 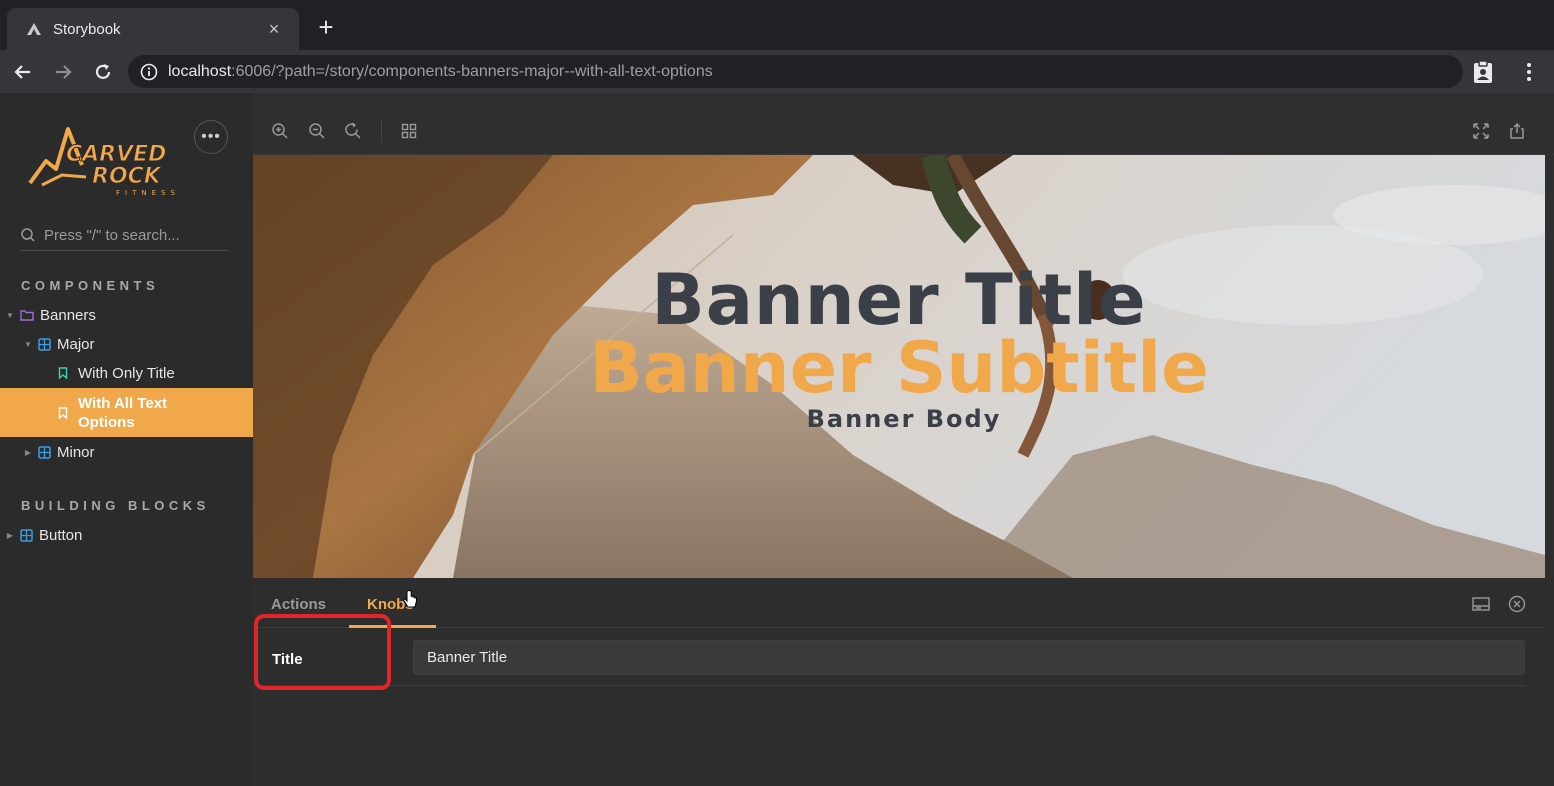 I want to click on section-components: COMPONENTS, so click(x=90, y=285).